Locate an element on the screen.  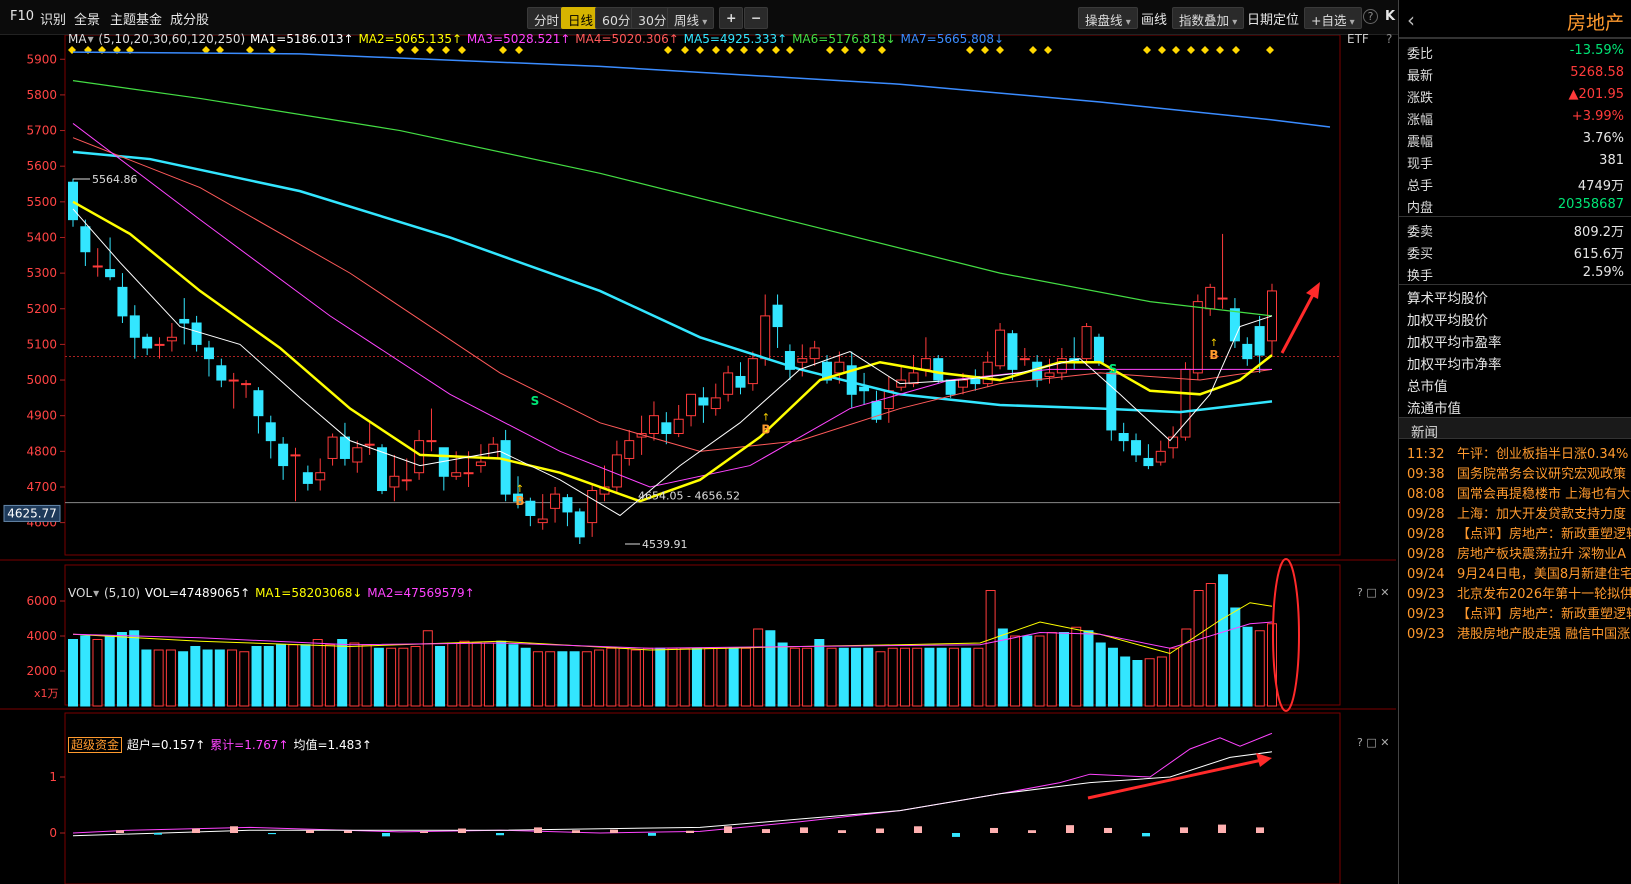
quote-value: 4749万 is located at coordinates (1600, 186).